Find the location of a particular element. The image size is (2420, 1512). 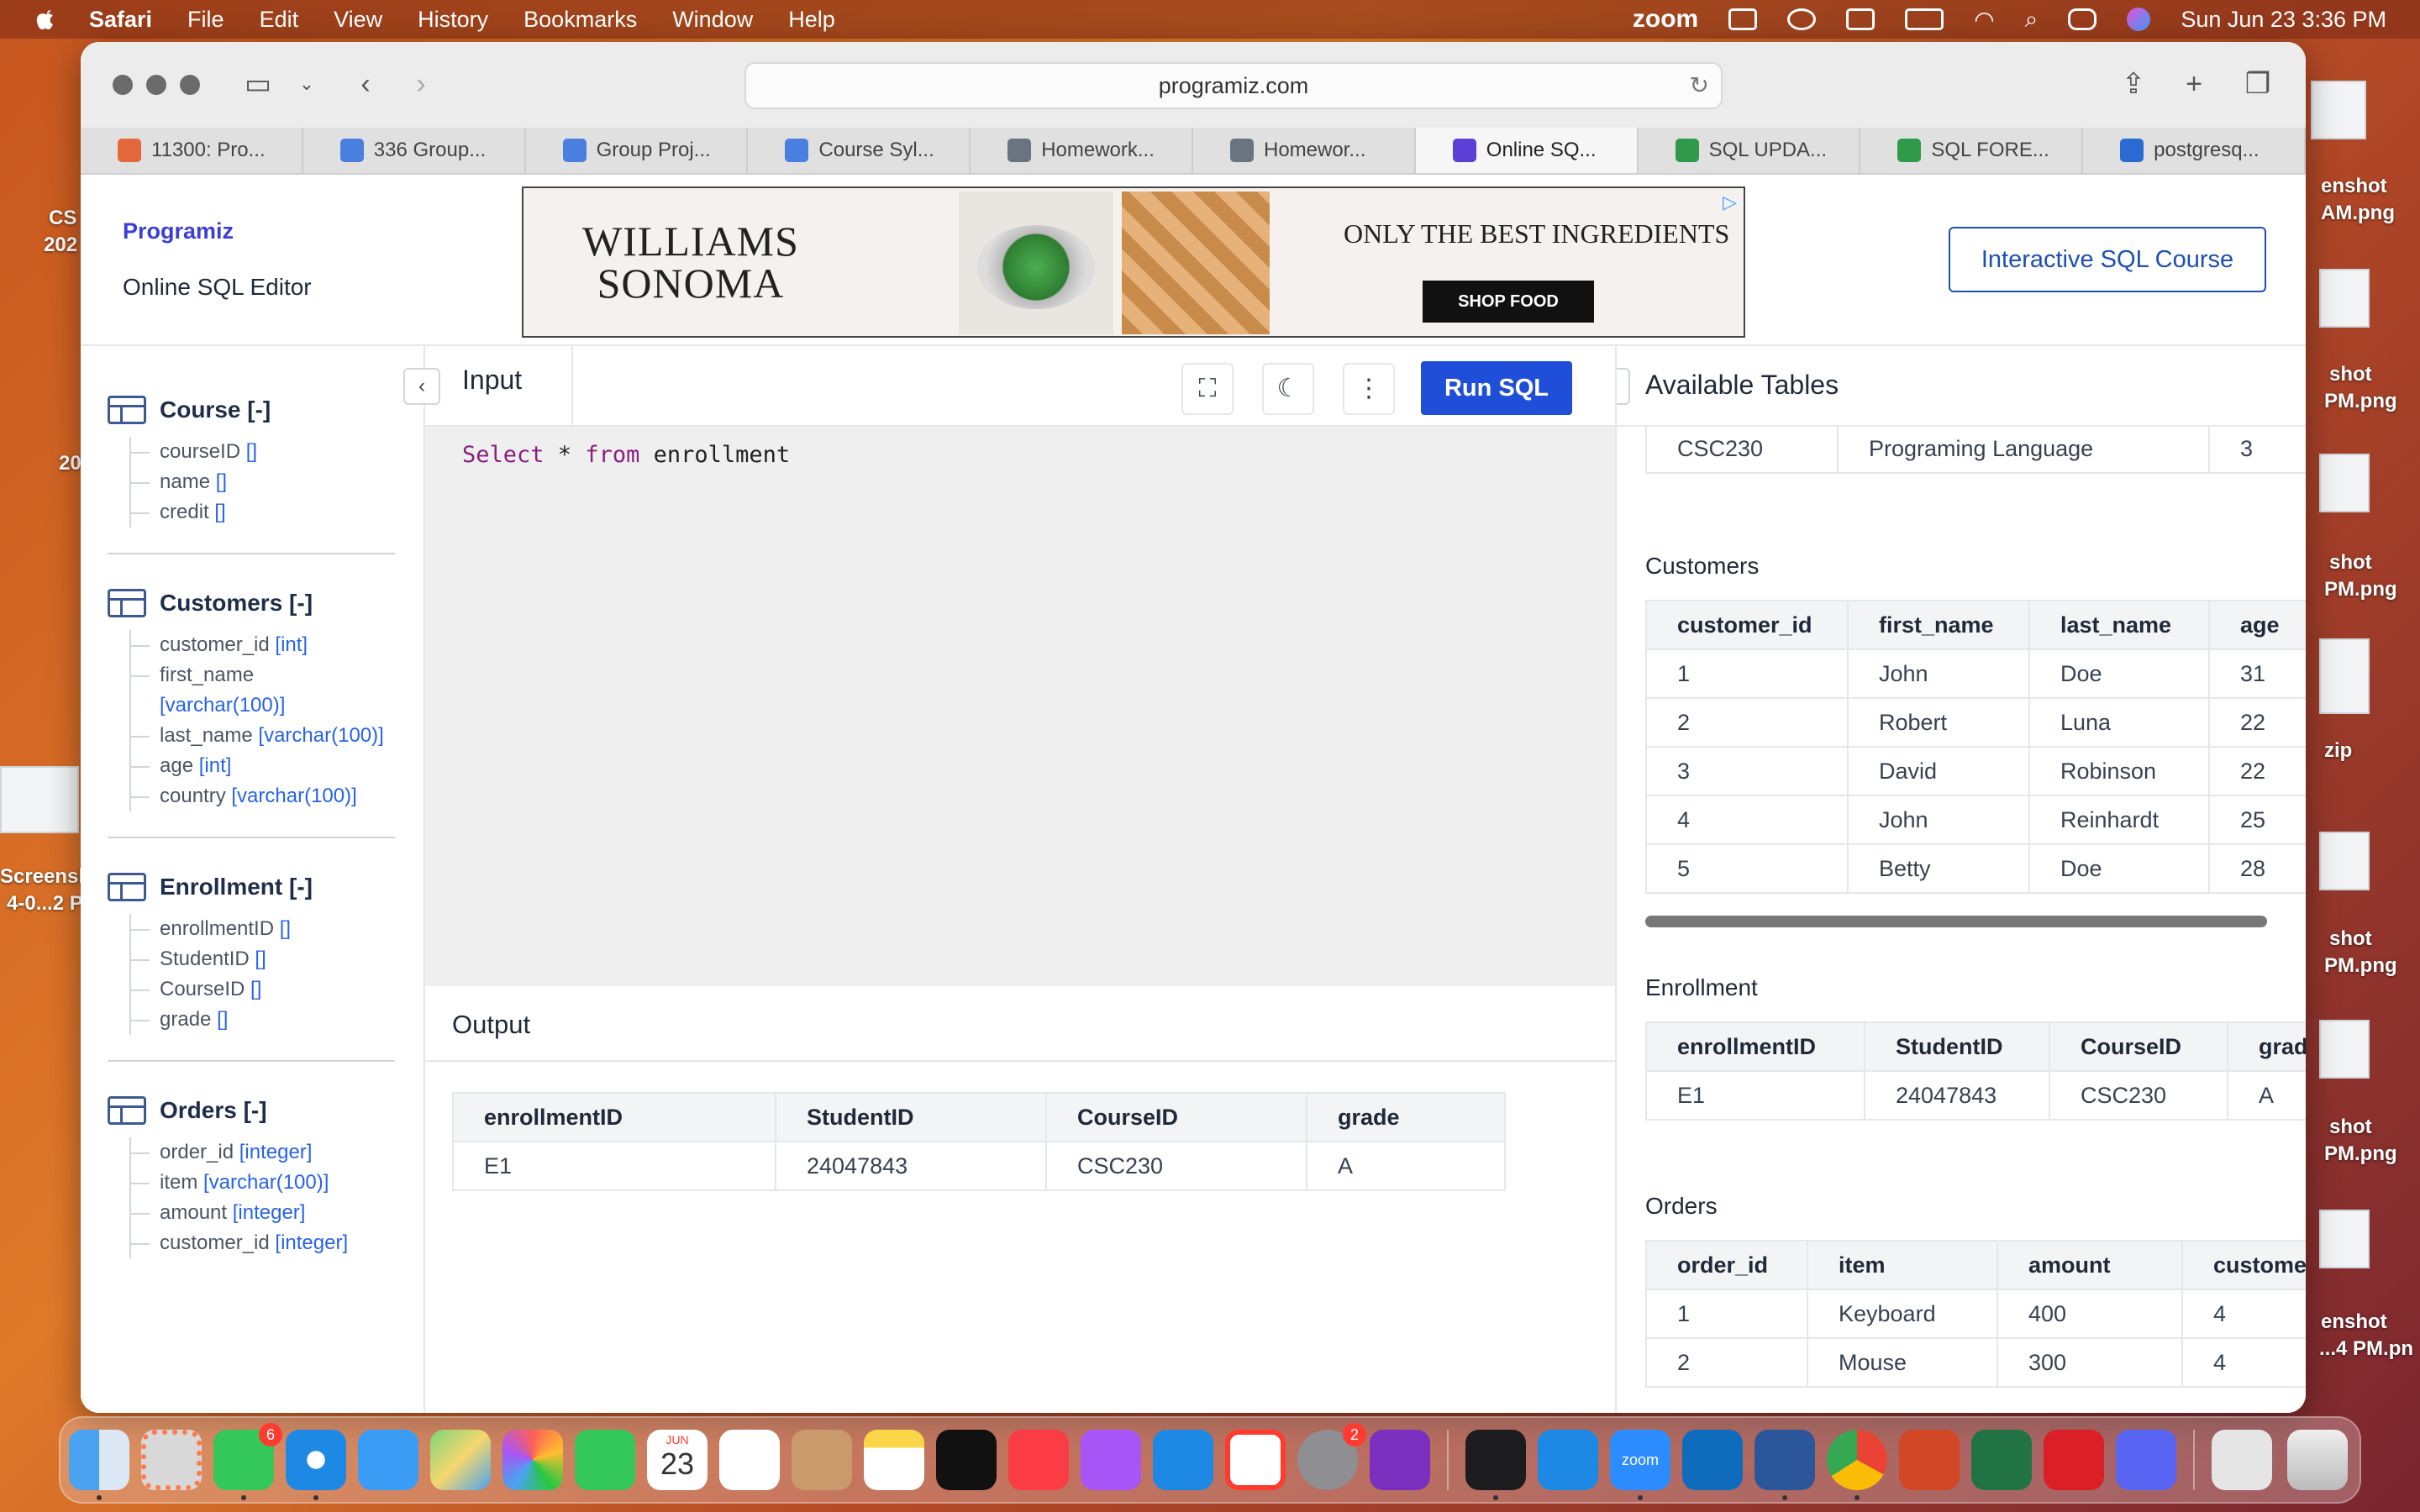

interactive-sql-course-button: Interactive SQL Course is located at coordinates (2107, 259).